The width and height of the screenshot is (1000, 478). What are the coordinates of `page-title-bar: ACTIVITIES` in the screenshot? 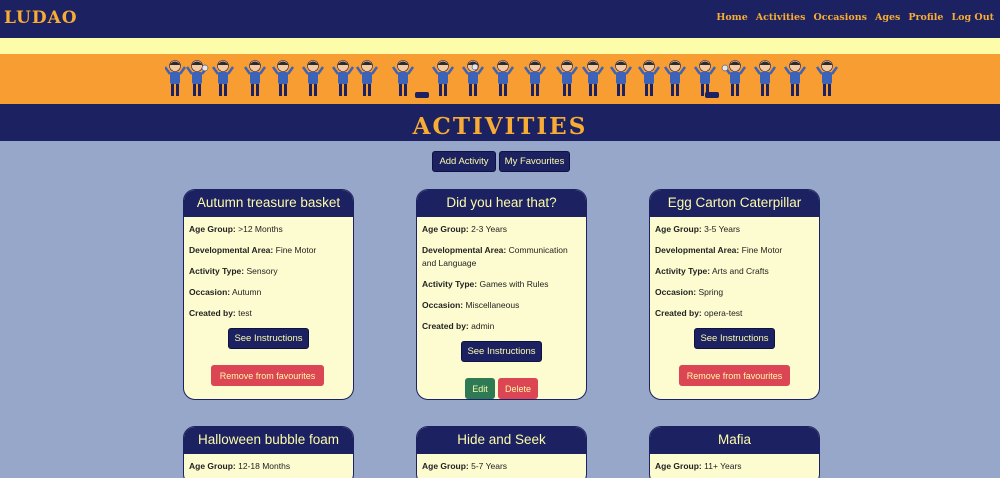 It's located at (500, 122).